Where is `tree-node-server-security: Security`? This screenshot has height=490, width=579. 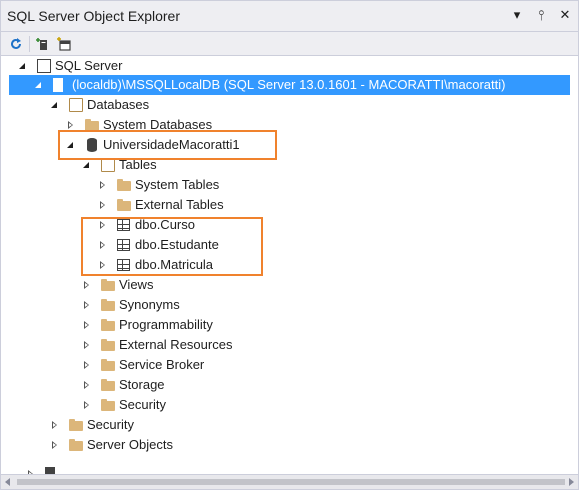 tree-node-server-security: Security is located at coordinates (289, 425).